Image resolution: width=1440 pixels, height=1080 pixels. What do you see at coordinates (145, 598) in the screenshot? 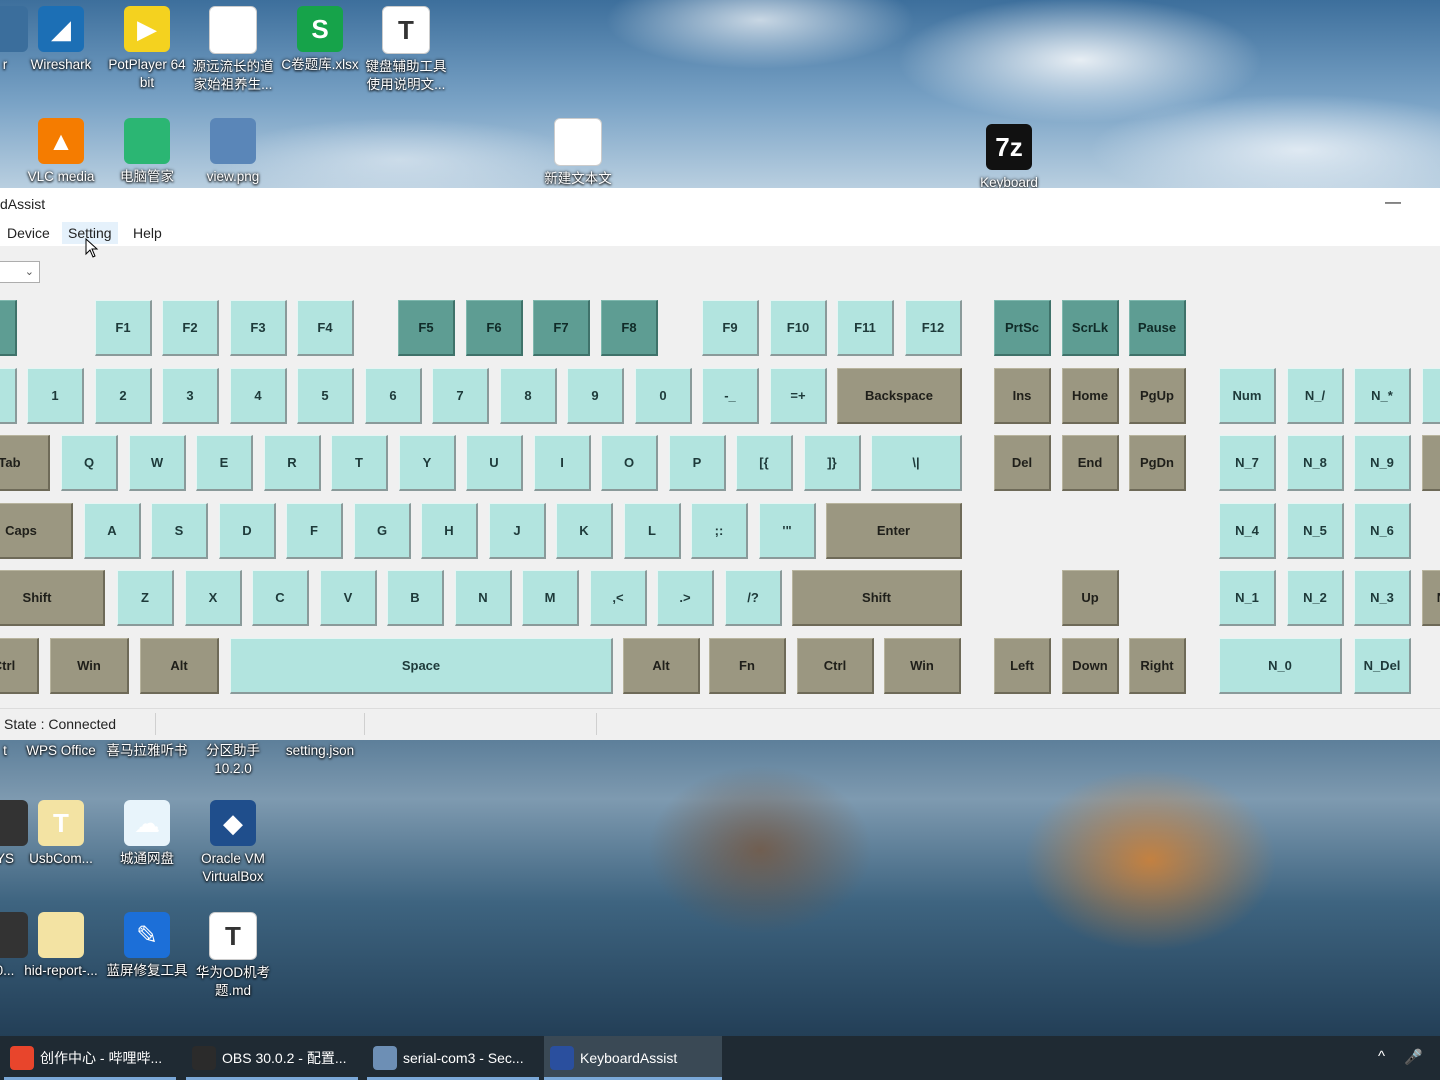
I see `key-z: Z` at bounding box center [145, 598].